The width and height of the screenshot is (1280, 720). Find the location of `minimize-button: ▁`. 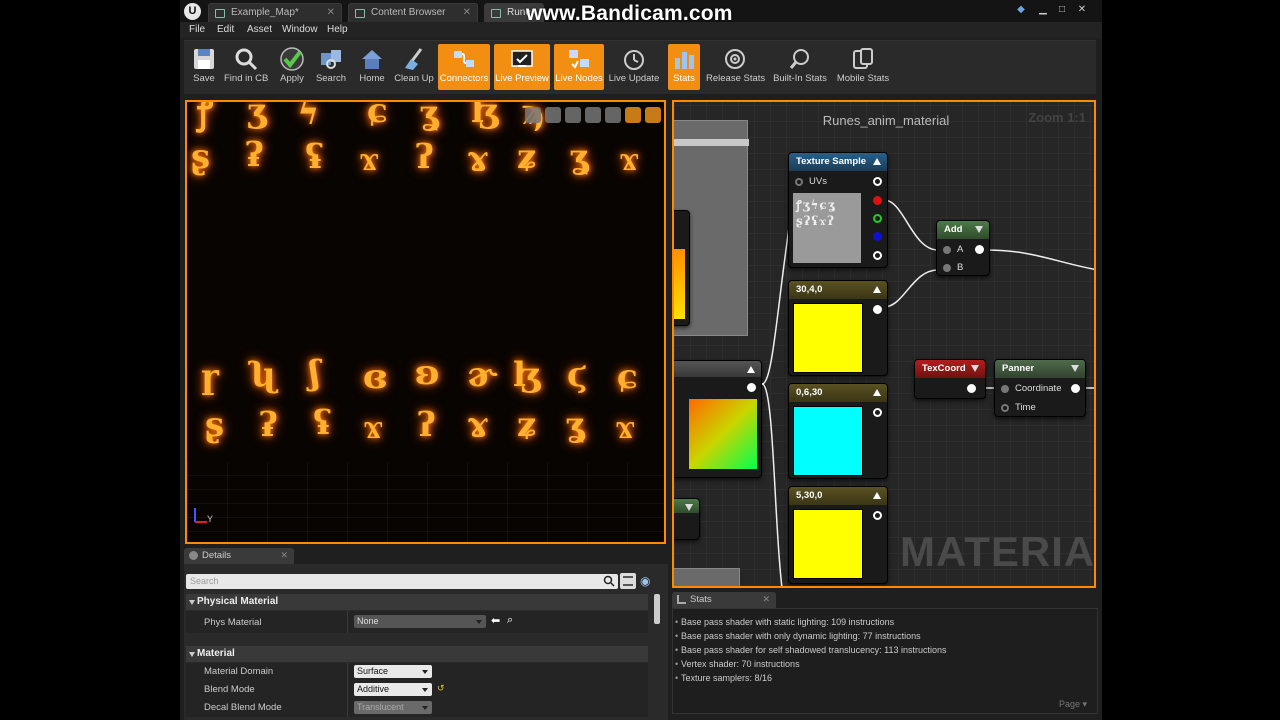

minimize-button: ▁ is located at coordinates (1043, 10).